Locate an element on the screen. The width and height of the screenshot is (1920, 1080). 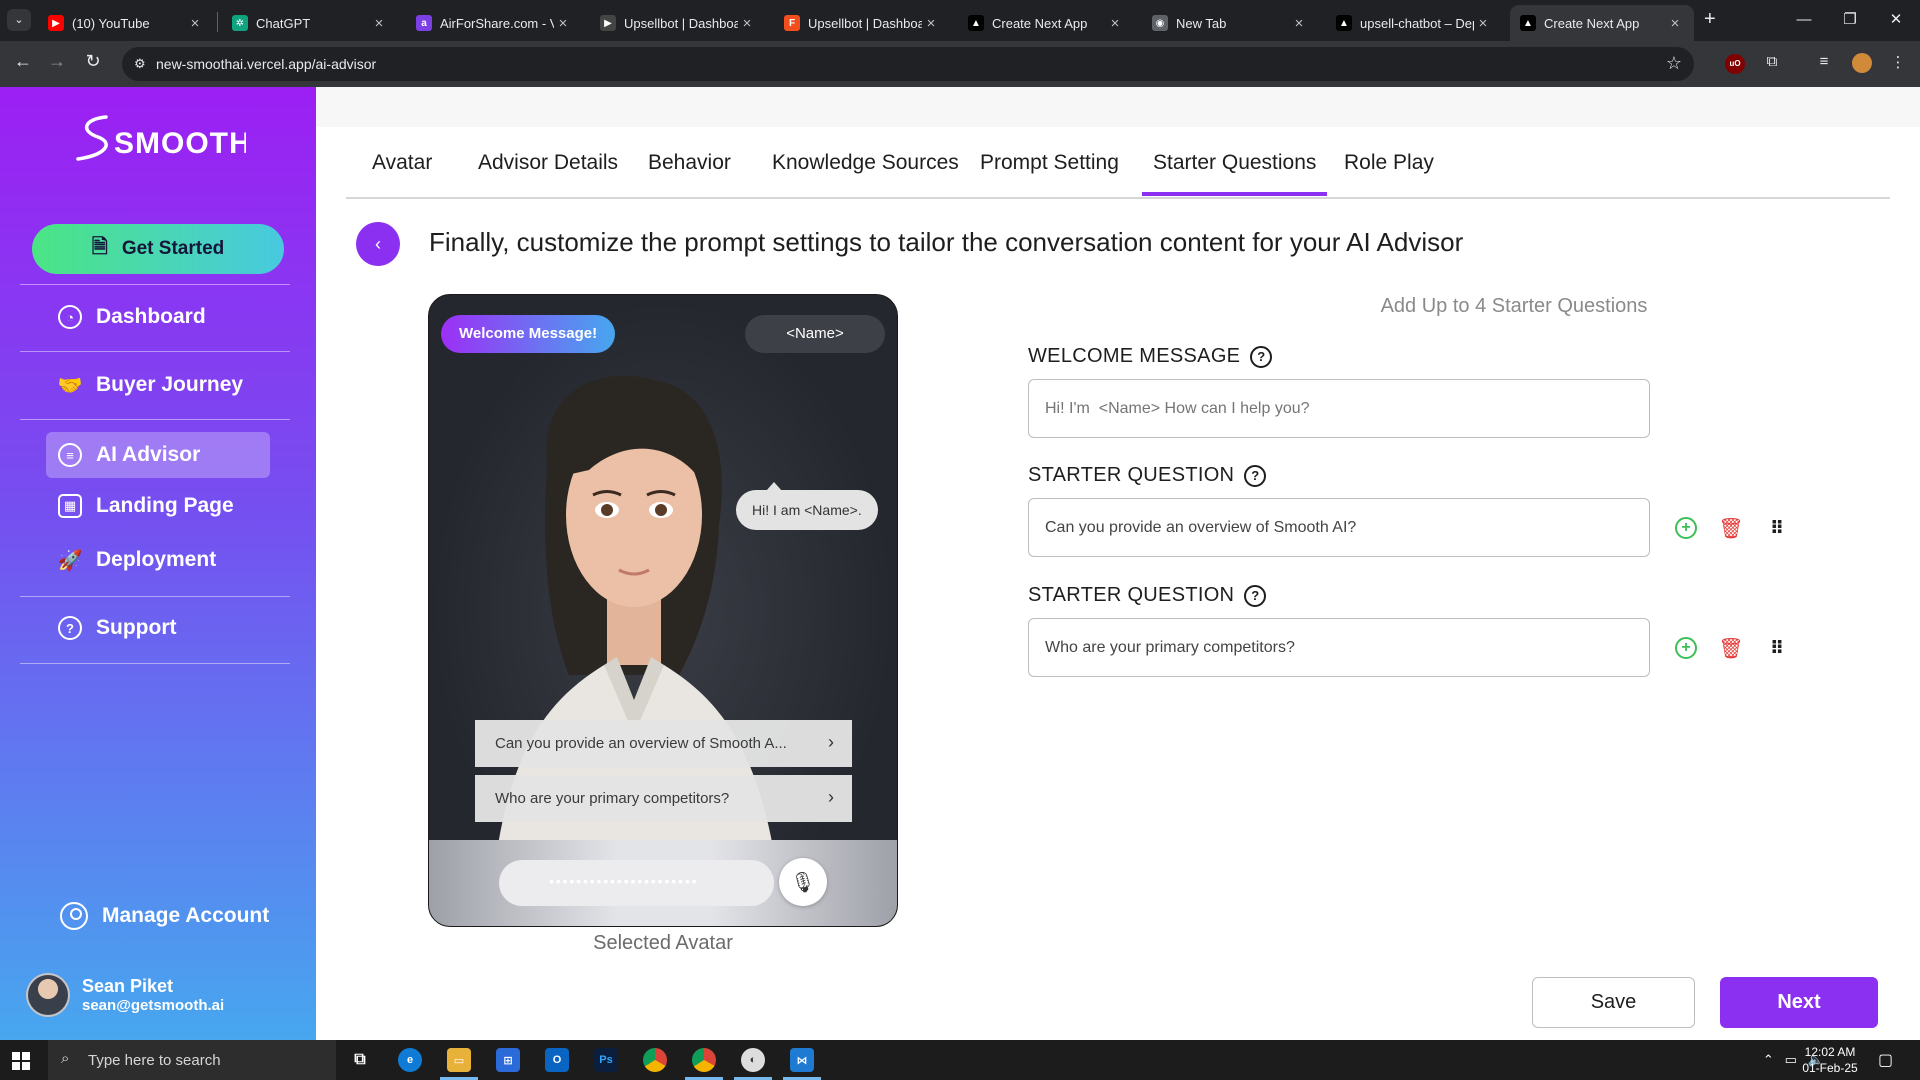
chrome-icon is located at coordinates (655, 1060).